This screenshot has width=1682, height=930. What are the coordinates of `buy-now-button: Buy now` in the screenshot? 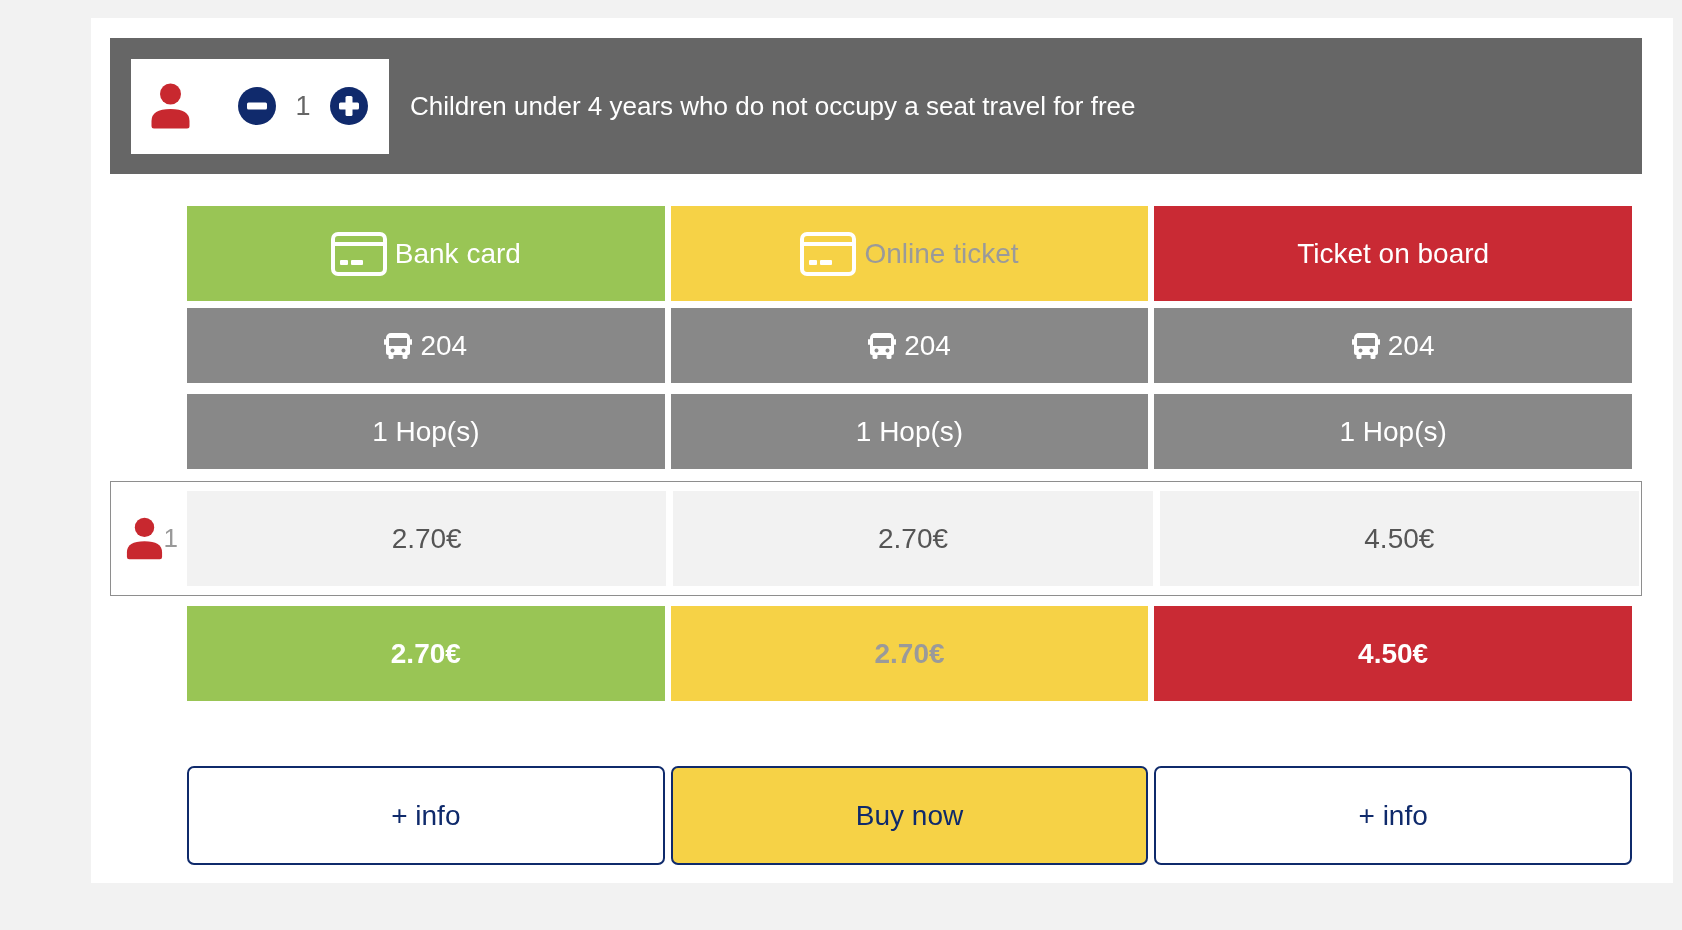 It's located at (909, 815).